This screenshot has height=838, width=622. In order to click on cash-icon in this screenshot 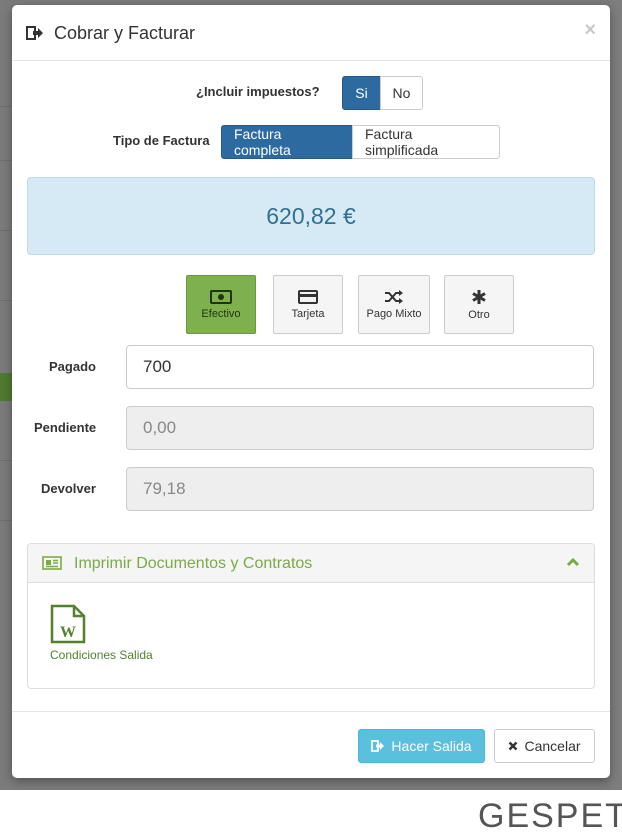, I will do `click(221, 296)`.